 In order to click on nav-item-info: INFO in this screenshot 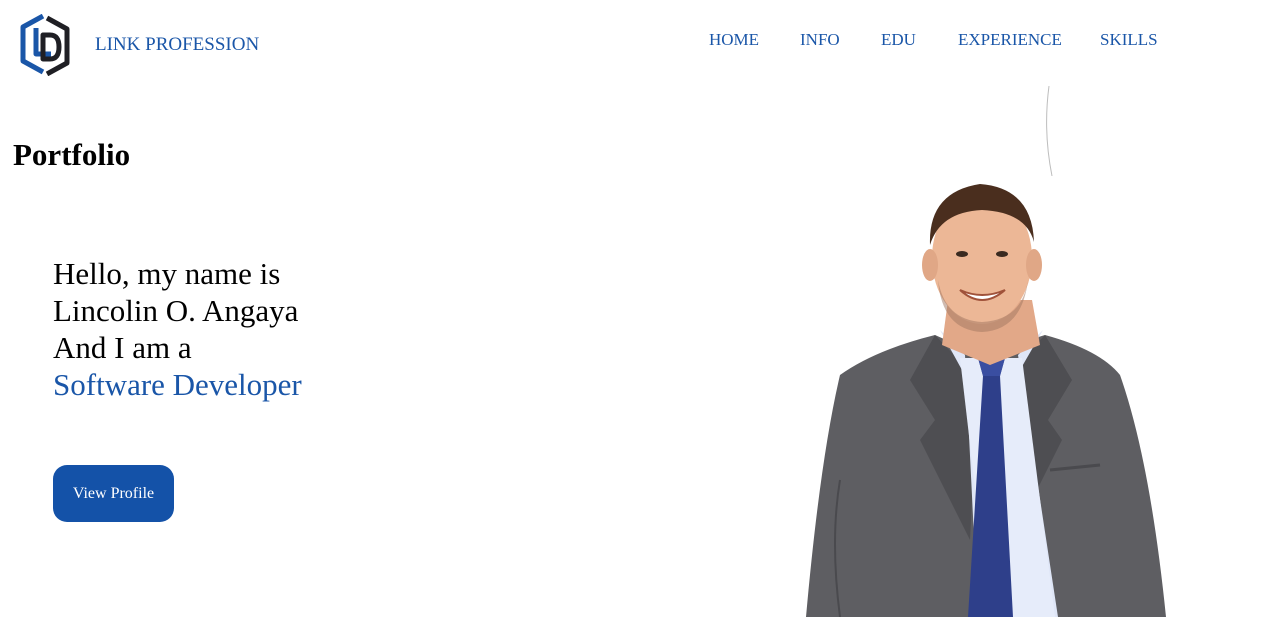, I will do `click(820, 40)`.